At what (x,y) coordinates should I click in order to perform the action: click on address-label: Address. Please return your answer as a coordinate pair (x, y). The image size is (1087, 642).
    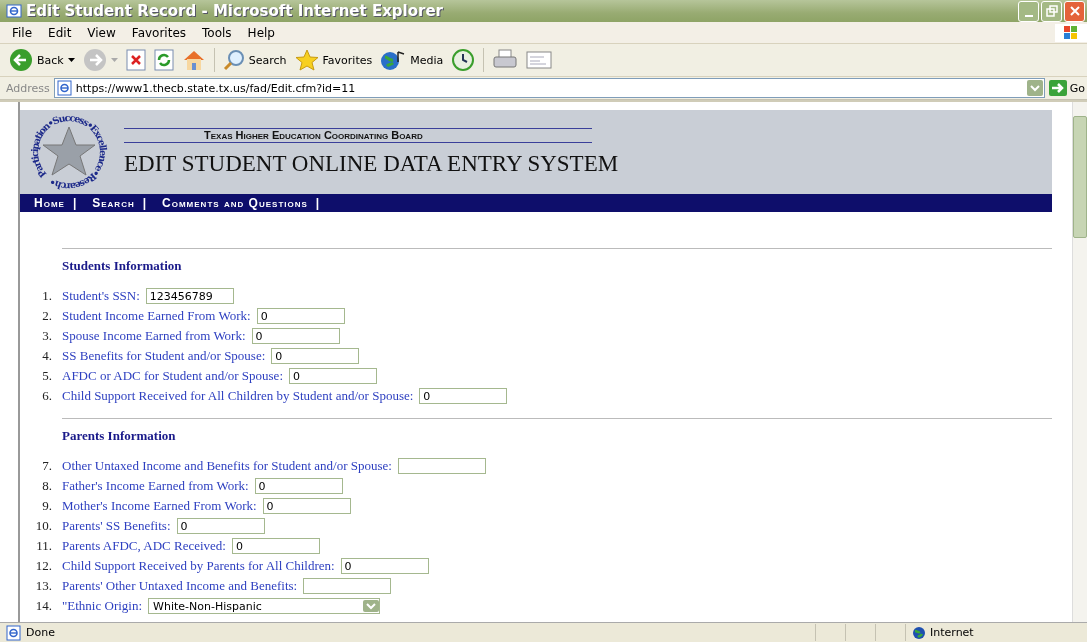
    Looking at the image, I should click on (28, 88).